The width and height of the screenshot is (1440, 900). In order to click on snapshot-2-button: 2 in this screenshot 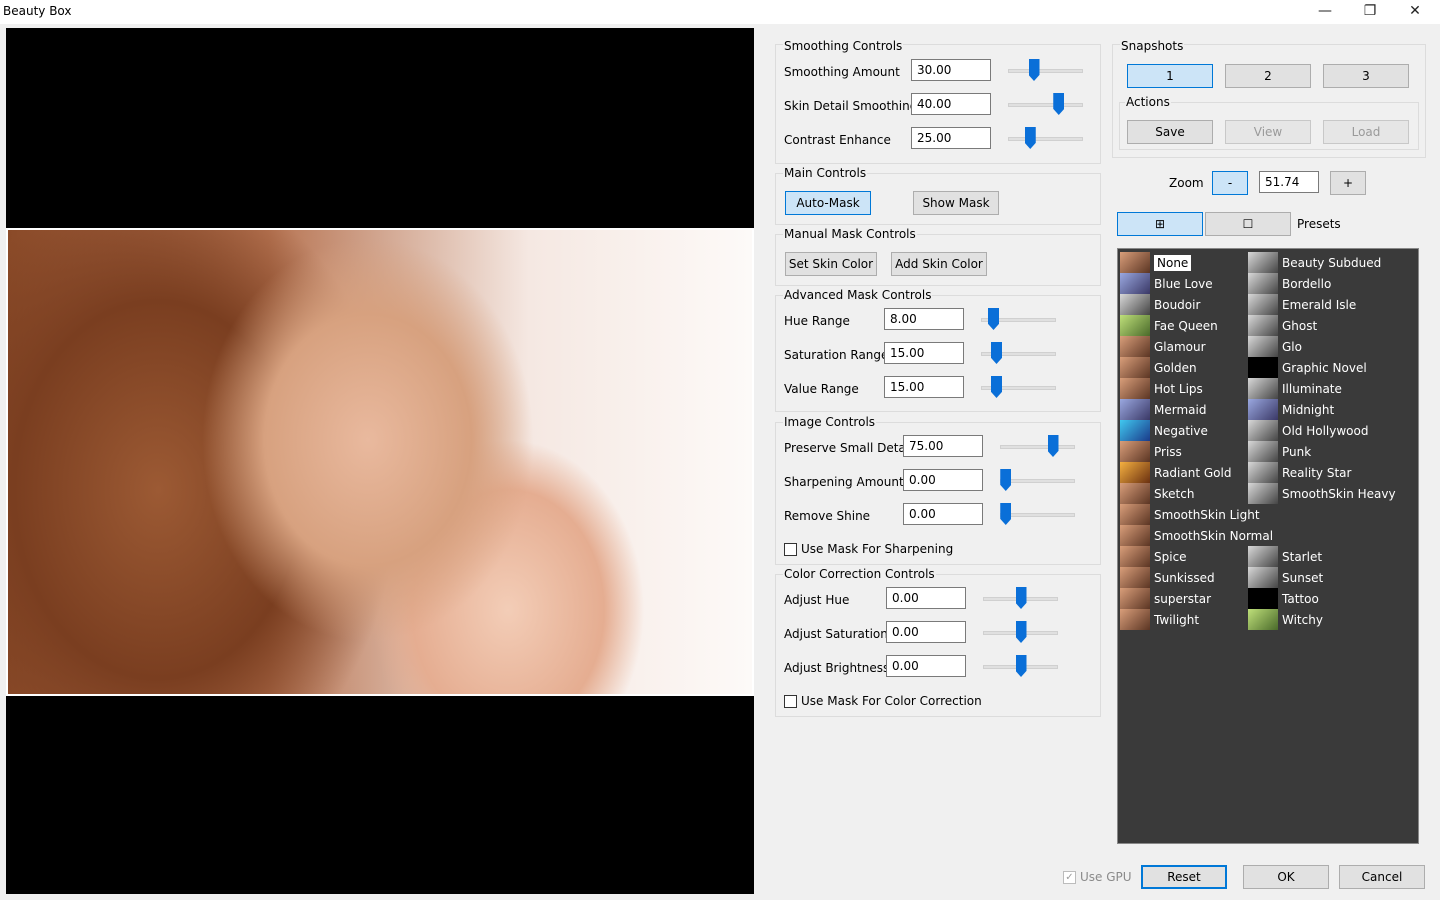, I will do `click(1268, 76)`.